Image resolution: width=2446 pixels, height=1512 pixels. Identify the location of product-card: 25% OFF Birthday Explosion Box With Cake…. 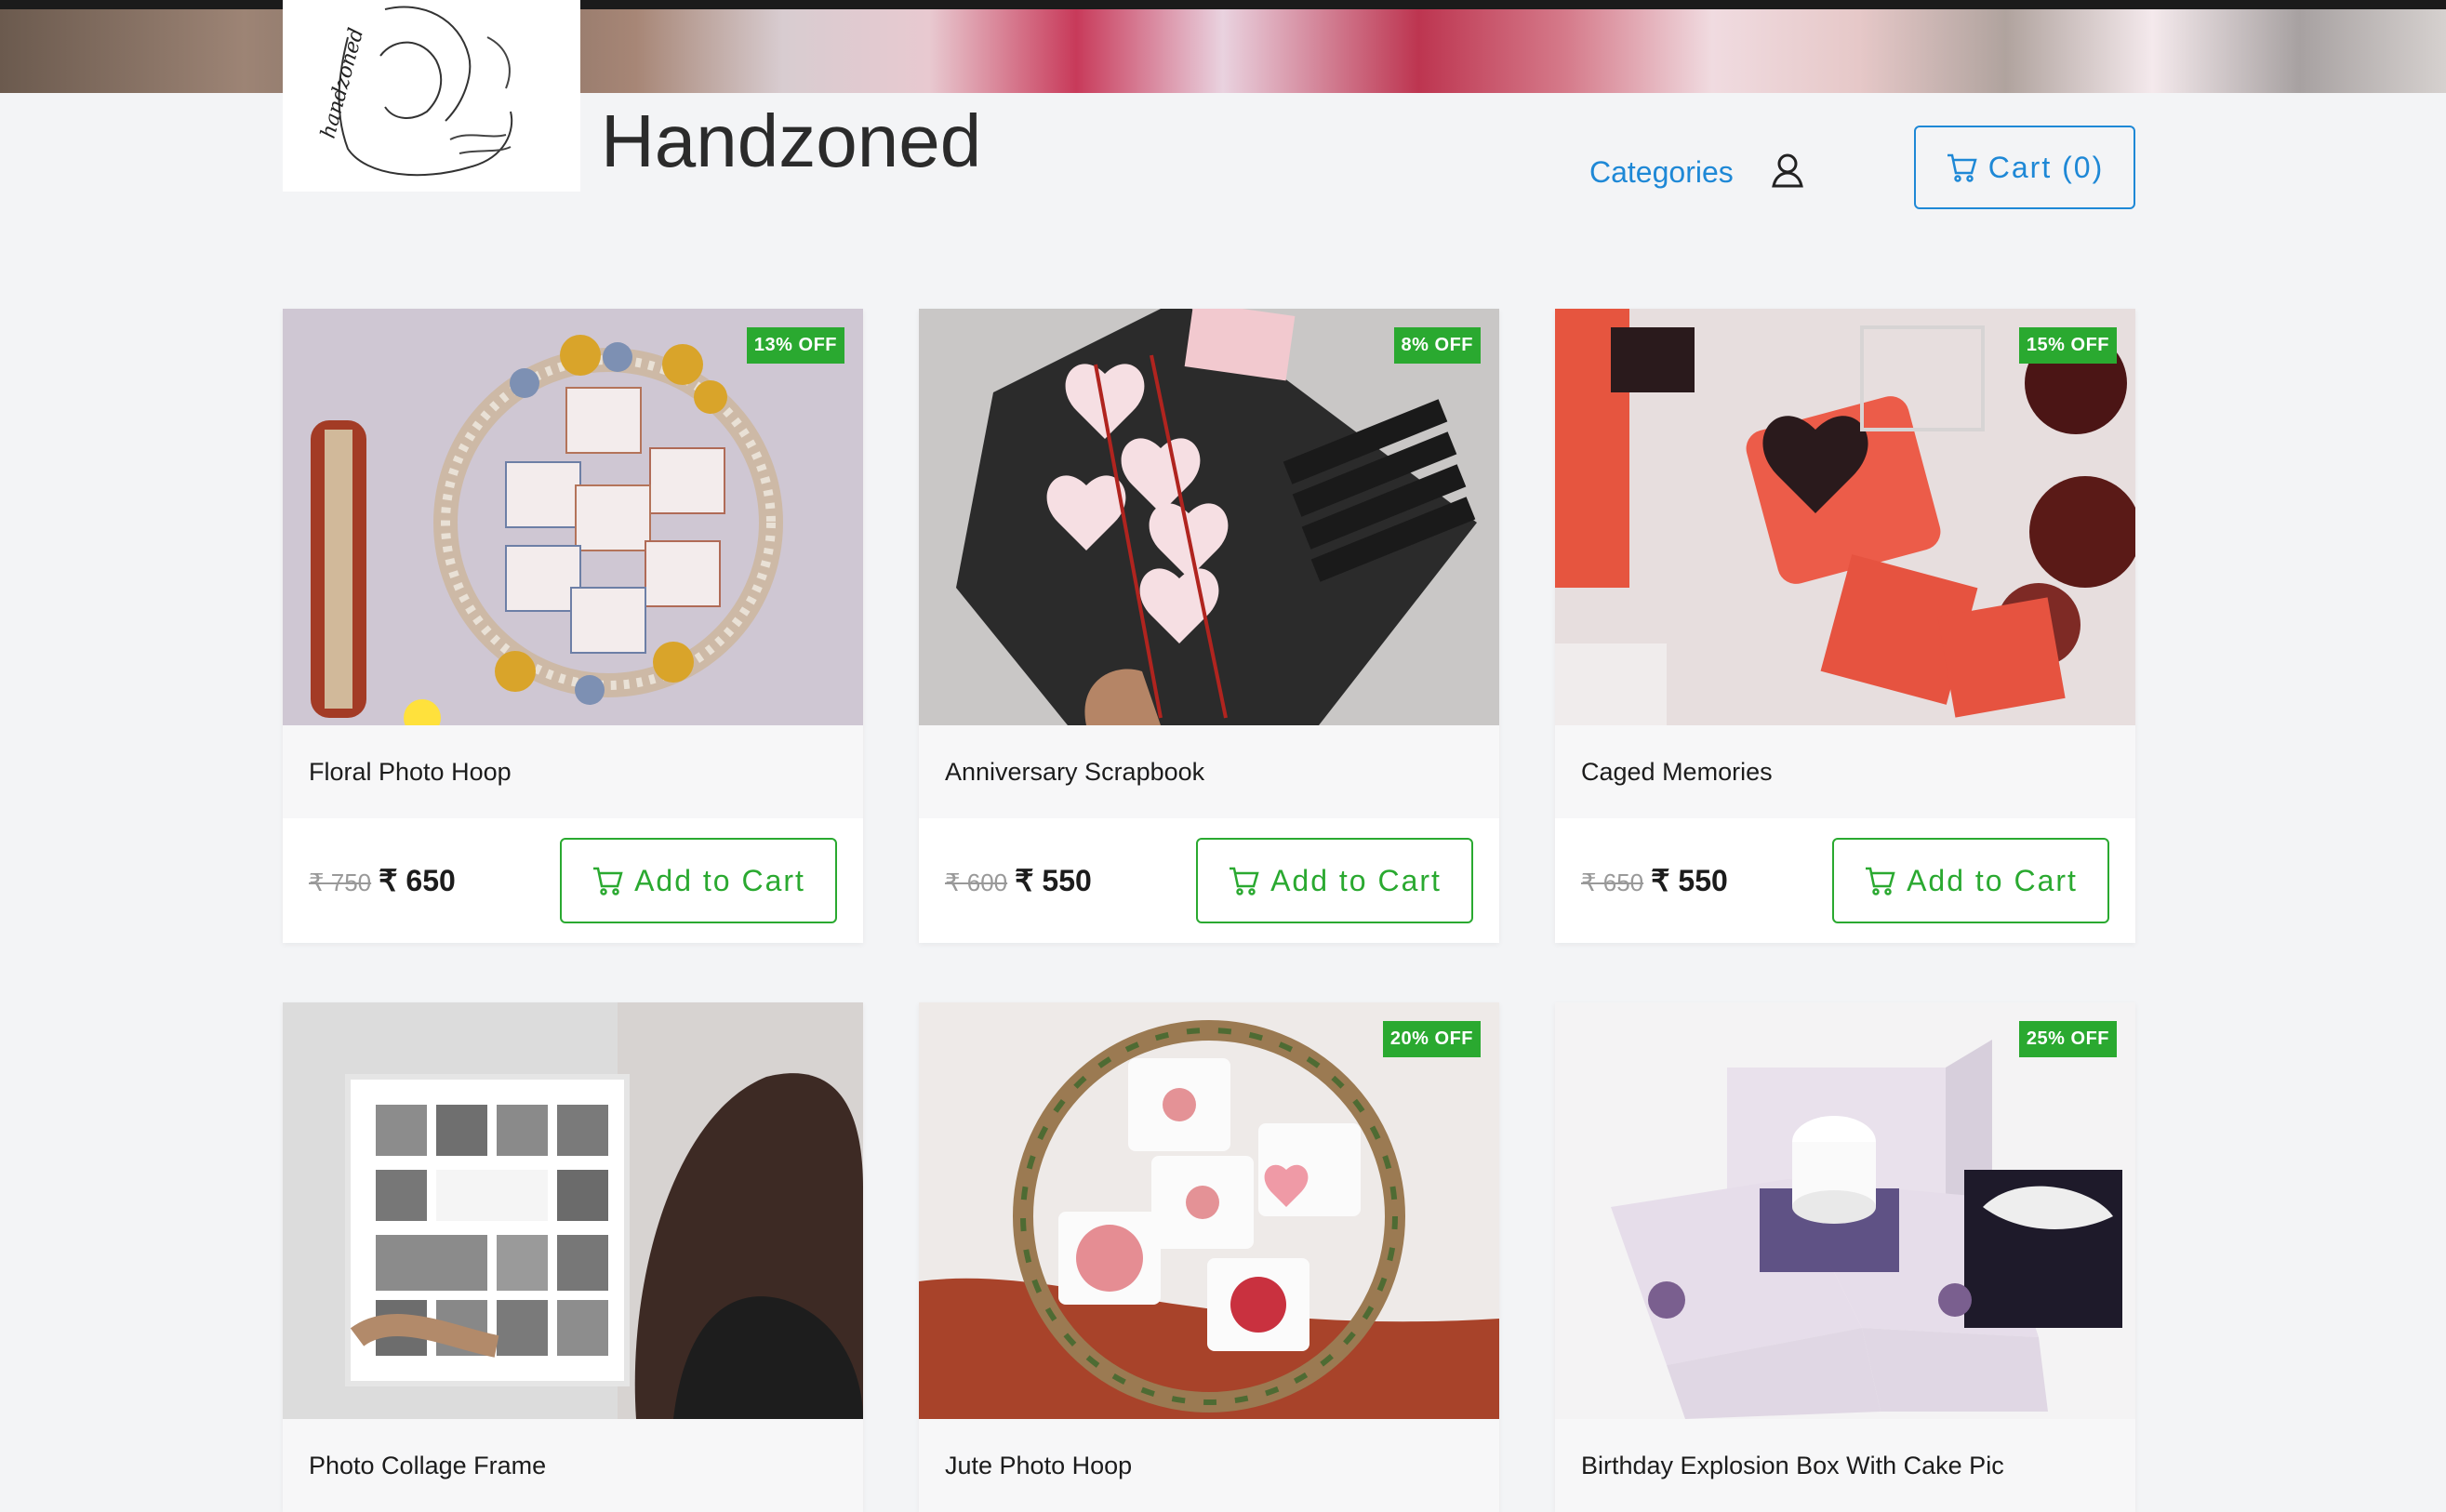
(1845, 1257).